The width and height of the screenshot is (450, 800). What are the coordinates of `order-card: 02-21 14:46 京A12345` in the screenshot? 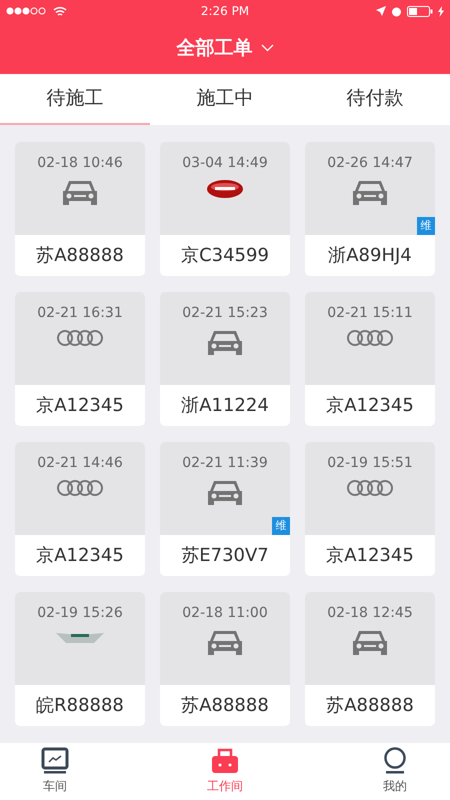 It's located at (80, 509).